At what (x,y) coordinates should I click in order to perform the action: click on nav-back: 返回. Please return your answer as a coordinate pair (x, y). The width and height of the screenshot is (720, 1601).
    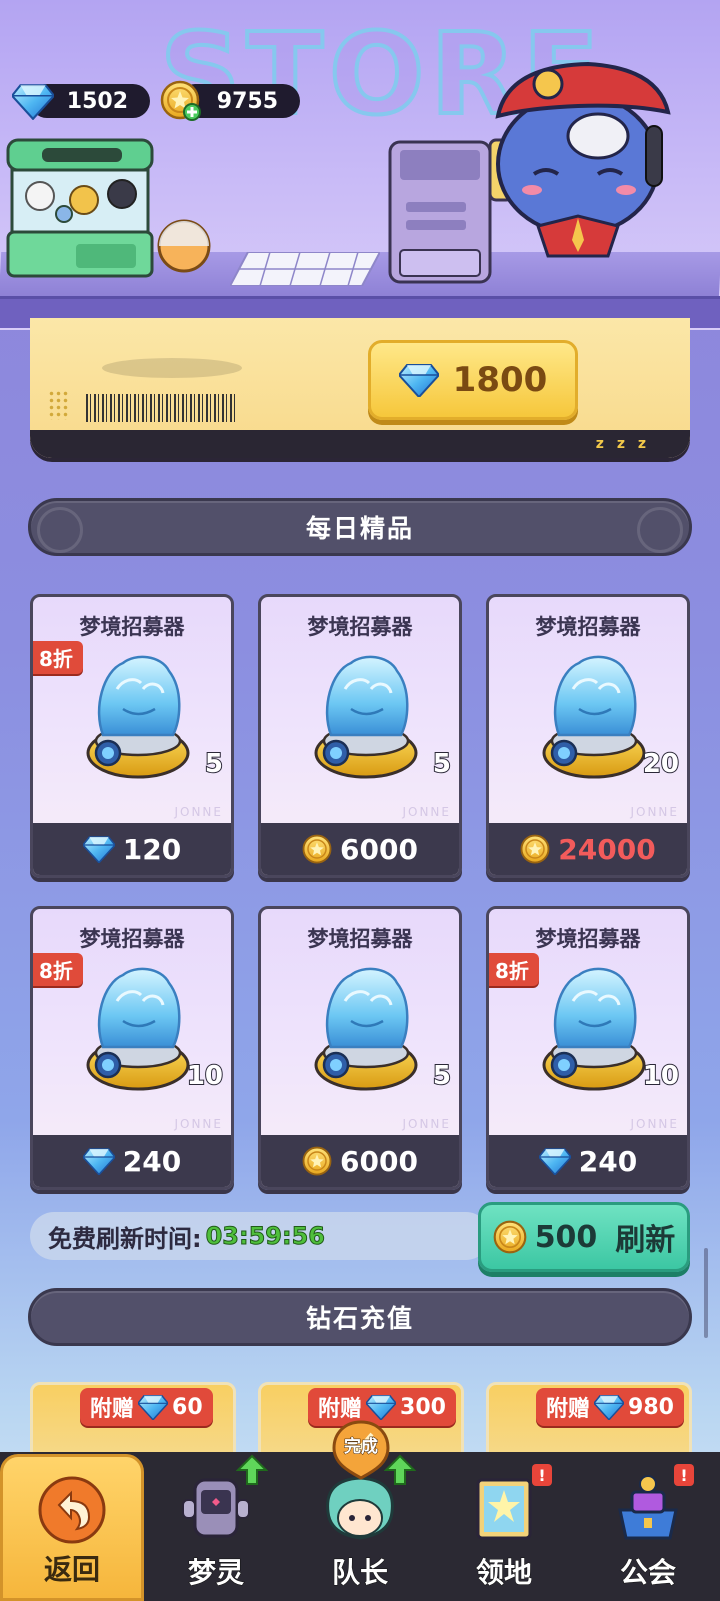
    Looking at the image, I should click on (72, 1527).